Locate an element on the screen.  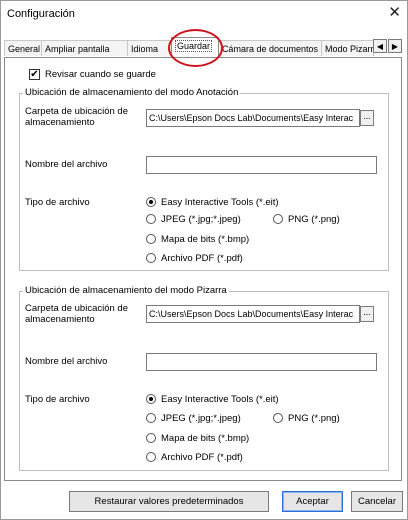
tab-guardar-label: Guardar is located at coordinates (194, 46).